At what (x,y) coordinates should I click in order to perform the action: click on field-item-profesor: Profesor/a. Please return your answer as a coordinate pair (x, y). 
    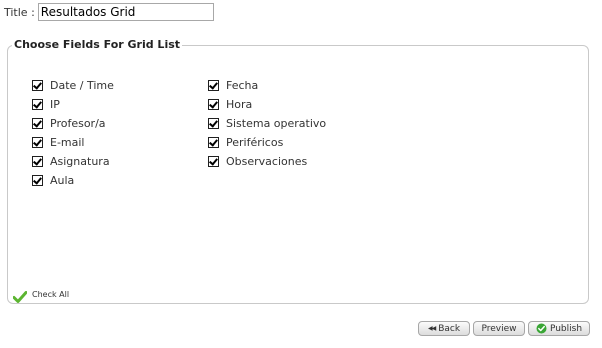
    Looking at the image, I should click on (73, 123).